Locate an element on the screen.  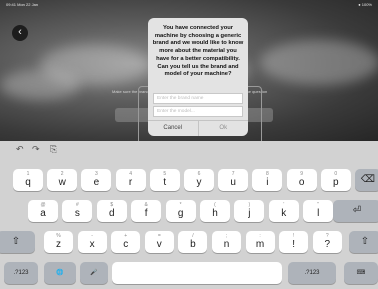
numbers-key-right: .?123 is located at coordinates (312, 273).